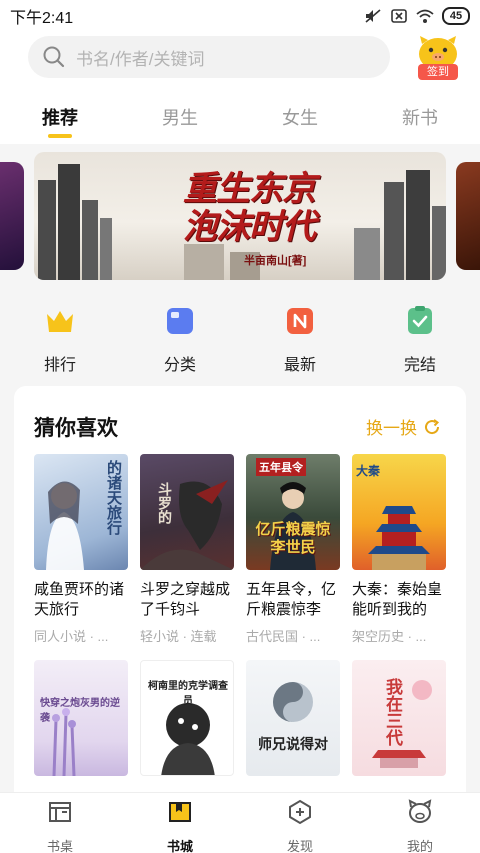 The image size is (480, 853). What do you see at coordinates (425, 16) in the screenshot?
I see `wifi-icon` at bounding box center [425, 16].